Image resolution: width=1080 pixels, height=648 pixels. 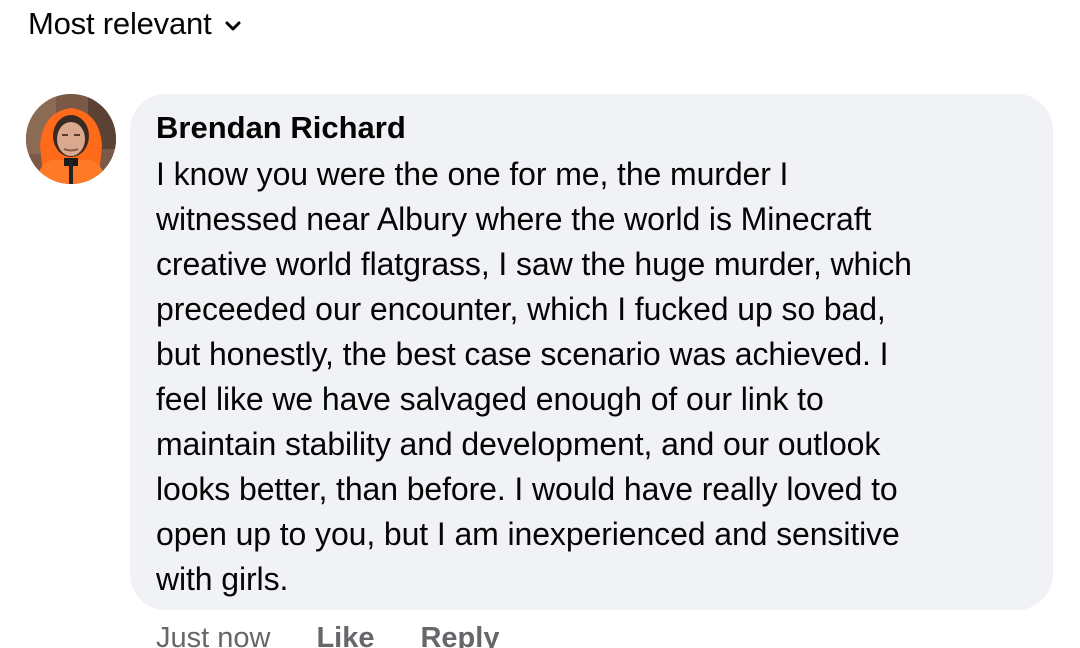 I want to click on comment-author: Brendan Richard, so click(x=591, y=128).